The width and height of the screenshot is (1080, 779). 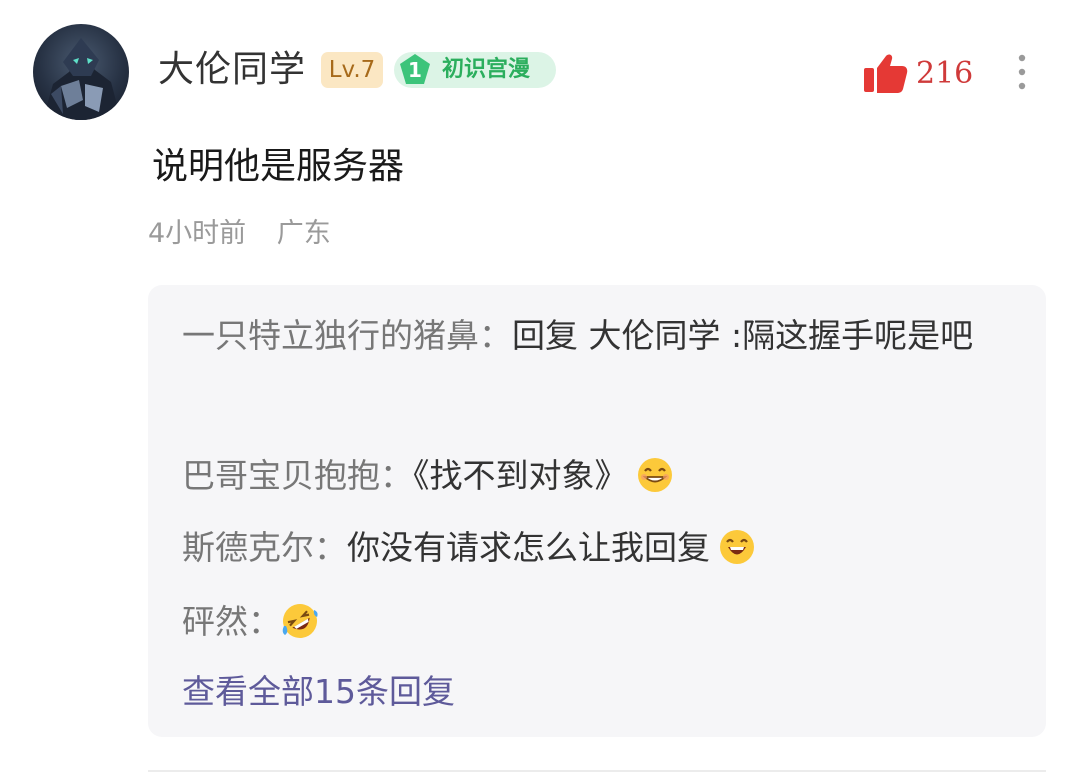 What do you see at coordinates (597, 622) in the screenshot?
I see `reply-item: 砰然：` at bounding box center [597, 622].